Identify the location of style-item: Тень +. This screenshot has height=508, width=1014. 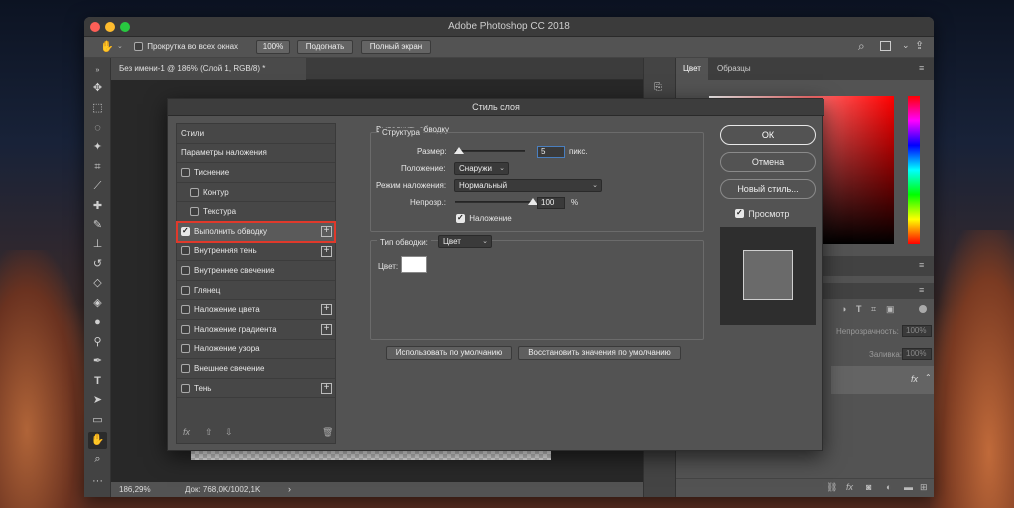
(256, 389).